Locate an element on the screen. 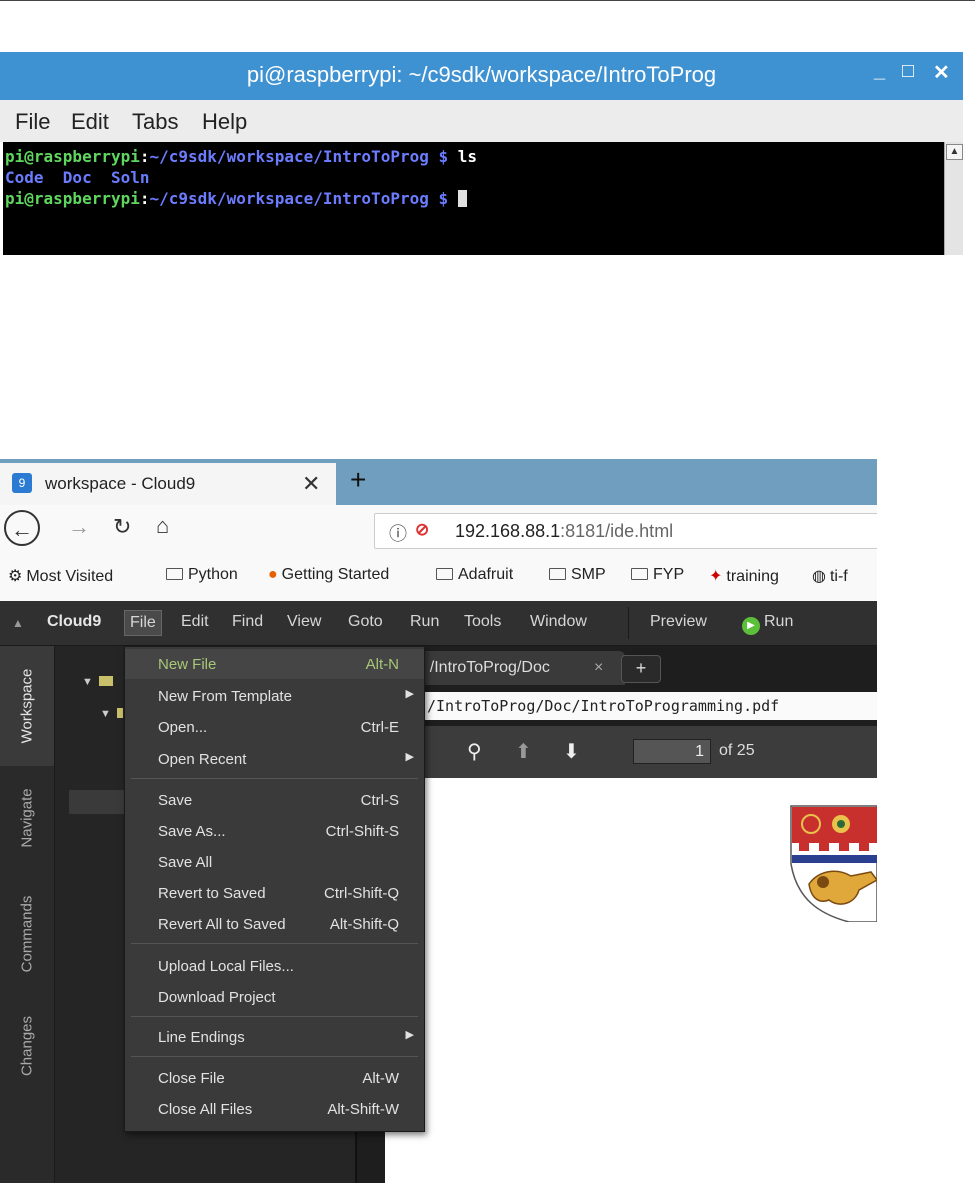 The image size is (975, 1183). menu-item-new-file: New File Alt-N is located at coordinates (274, 664).